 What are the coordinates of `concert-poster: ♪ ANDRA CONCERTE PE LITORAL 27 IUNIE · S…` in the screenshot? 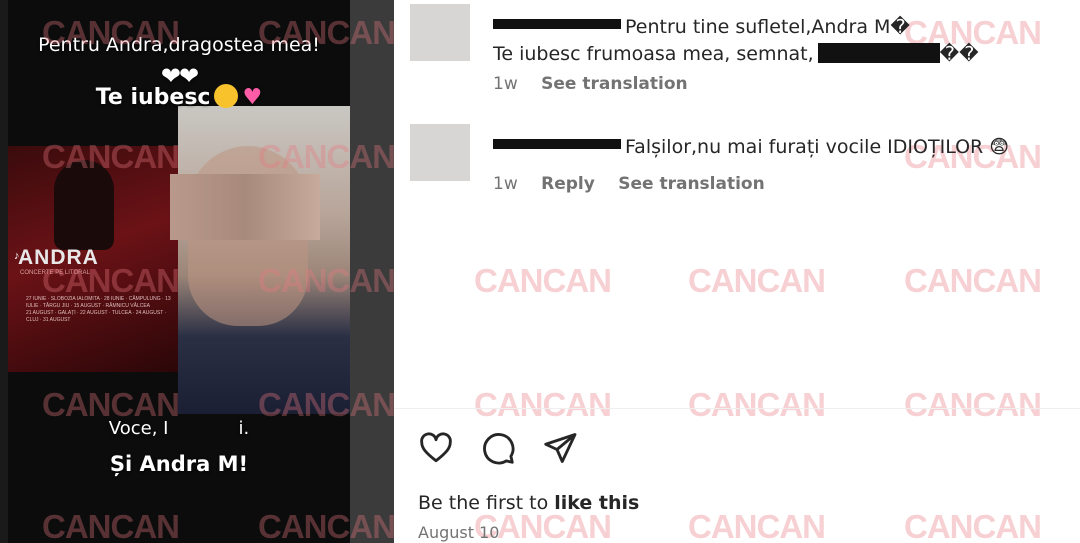 It's located at (97, 259).